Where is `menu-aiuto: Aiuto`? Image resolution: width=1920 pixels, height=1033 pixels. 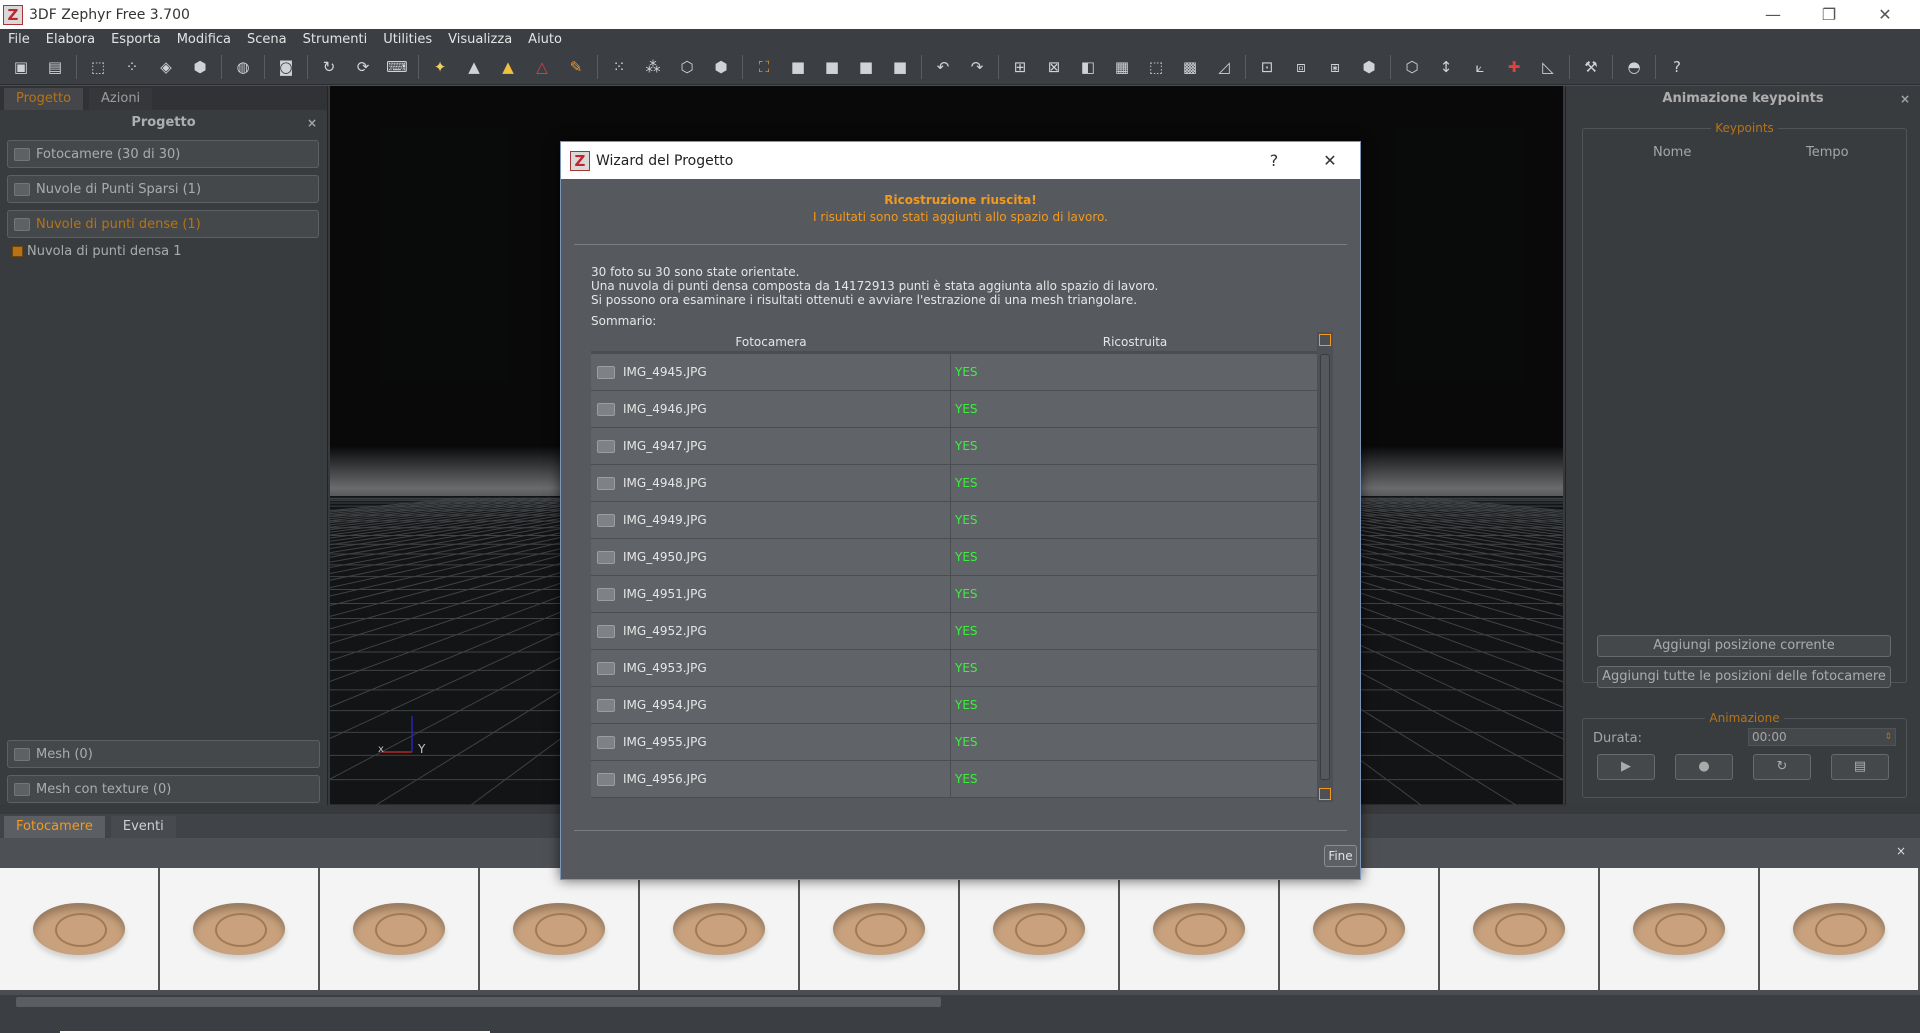
menu-aiuto: Aiuto is located at coordinates (545, 39).